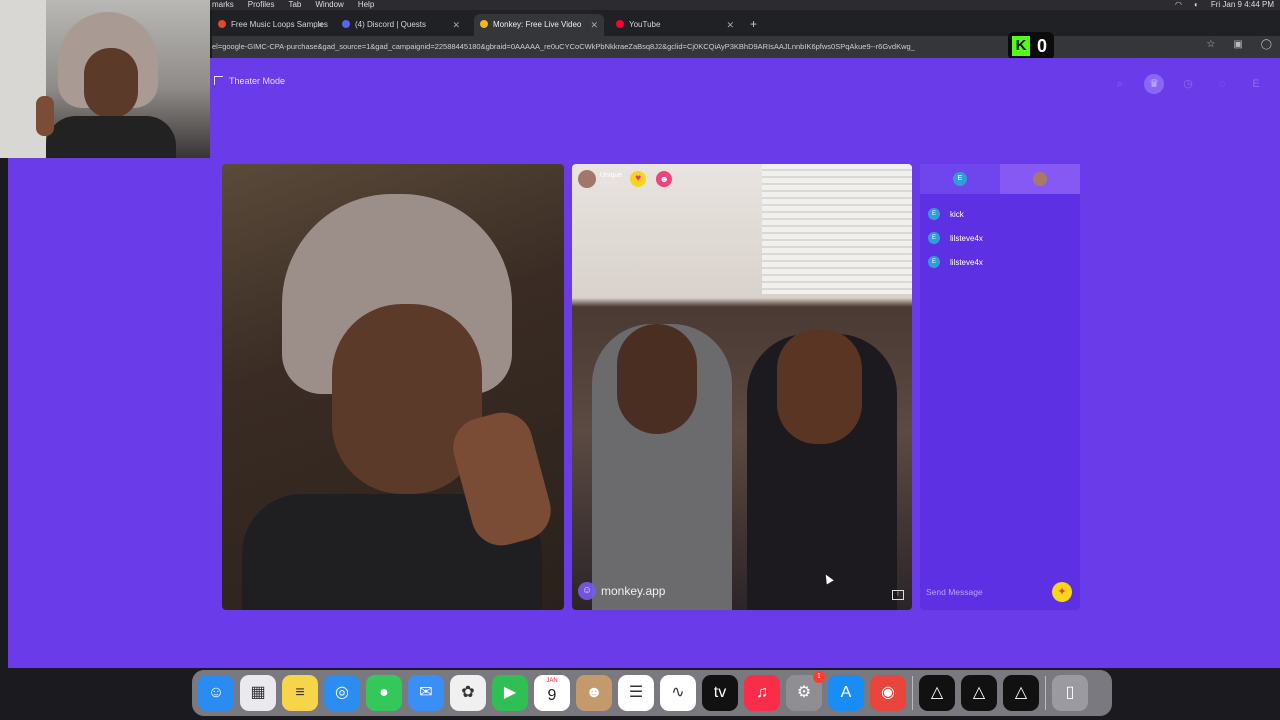 The width and height of the screenshot is (1280, 720). What do you see at coordinates (645, 24) in the screenshot?
I see `tab-title: YouTube` at bounding box center [645, 24].